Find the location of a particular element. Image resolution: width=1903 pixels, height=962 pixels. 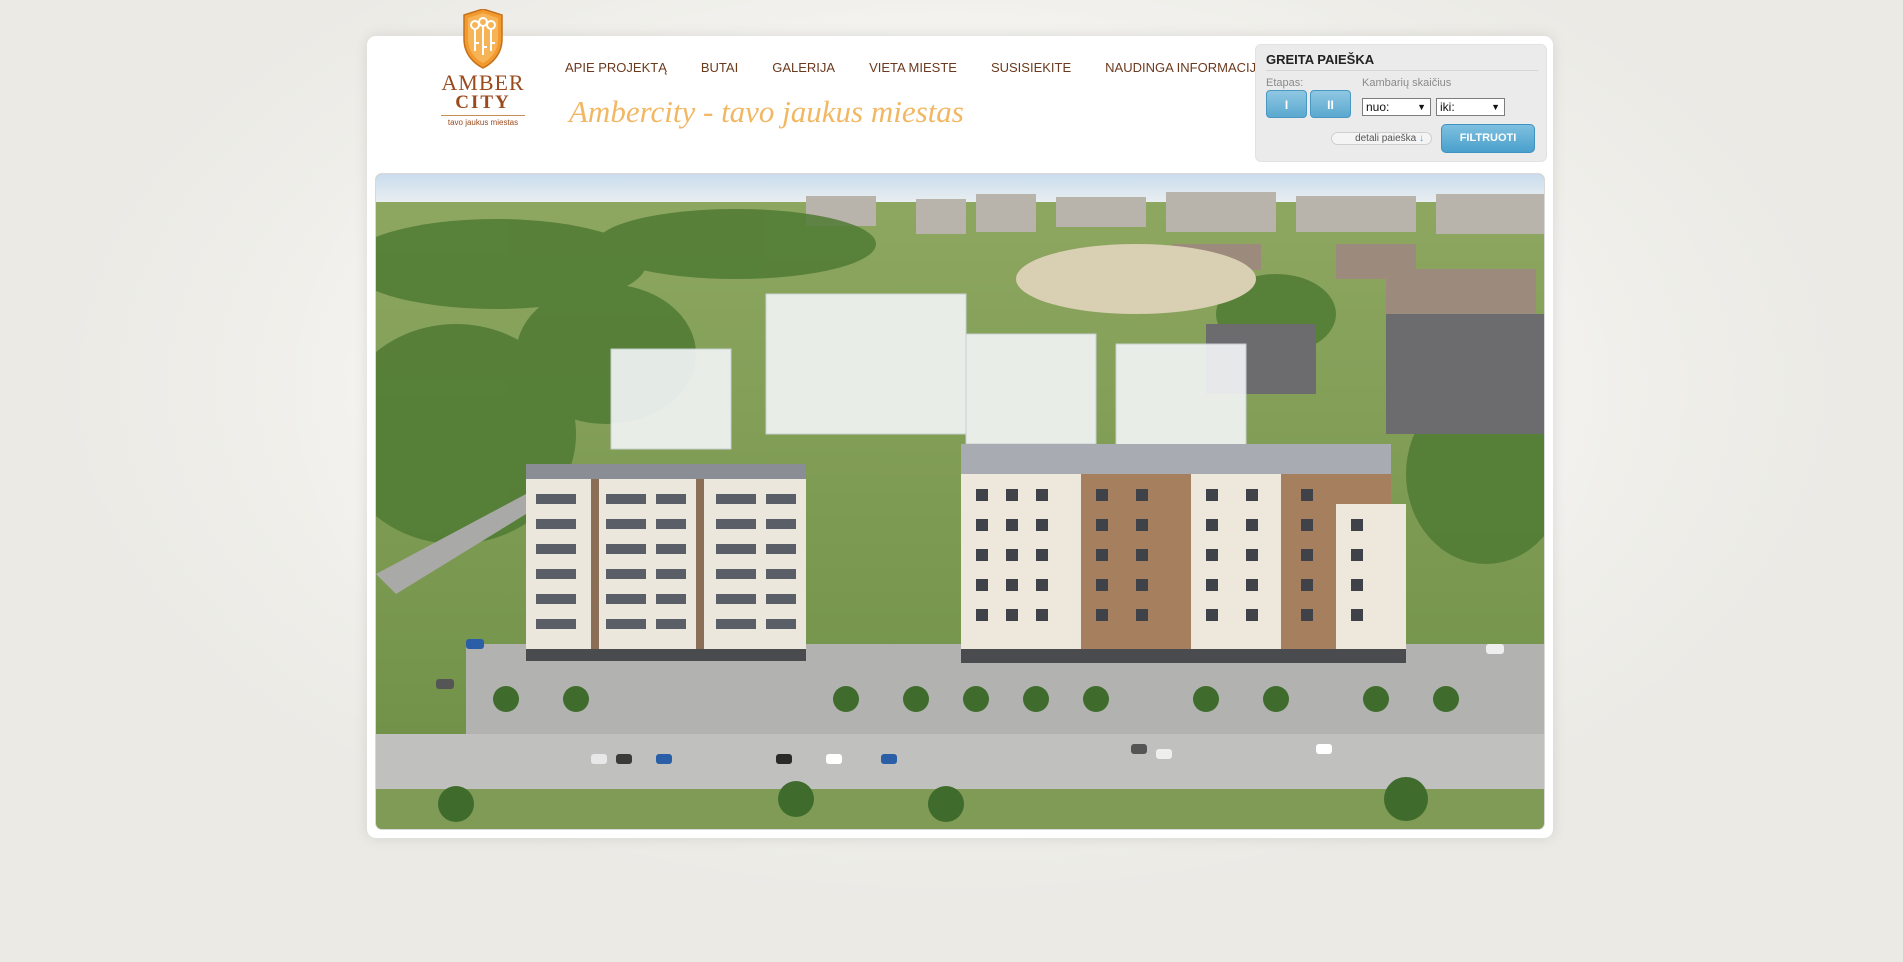

divider is located at coordinates (1402, 70).